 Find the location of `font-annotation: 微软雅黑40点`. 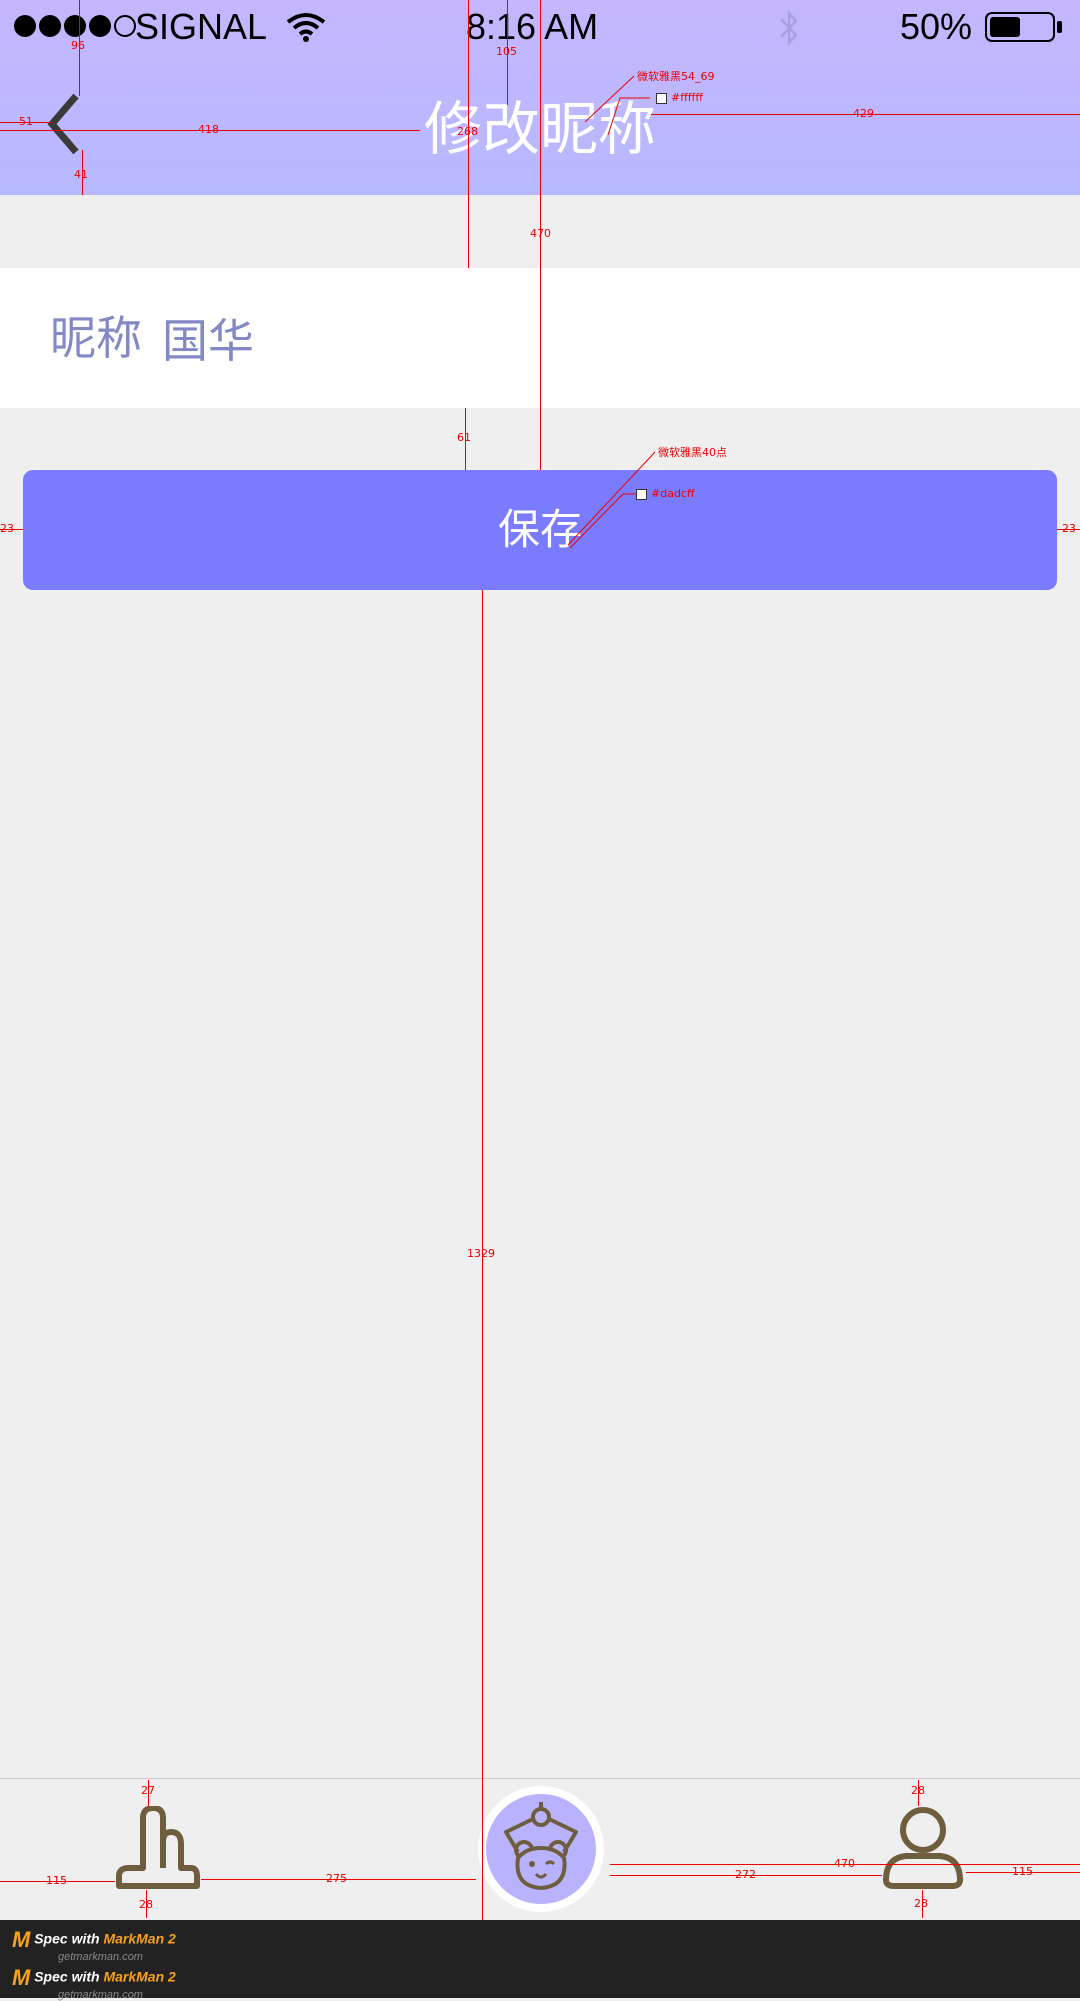

font-annotation: 微软雅黑40点 is located at coordinates (692, 452).